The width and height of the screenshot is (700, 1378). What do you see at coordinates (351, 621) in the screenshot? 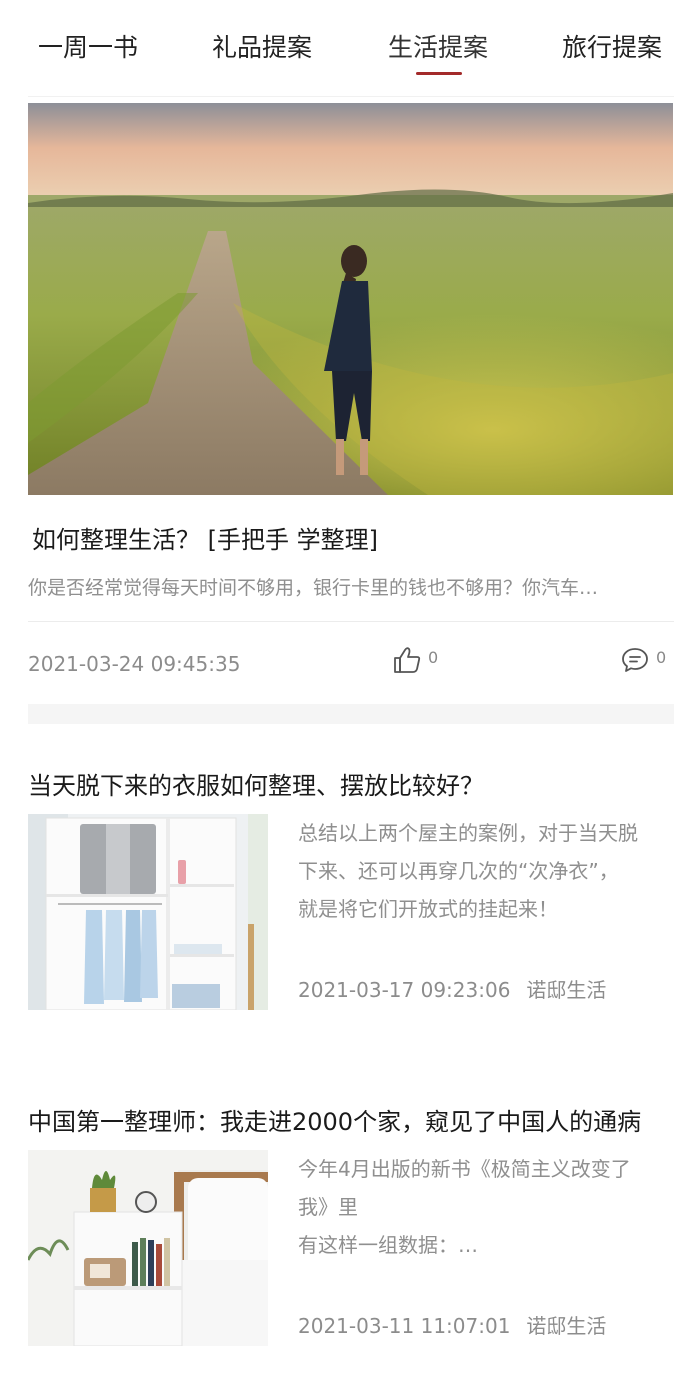
I see `featured-divider` at bounding box center [351, 621].